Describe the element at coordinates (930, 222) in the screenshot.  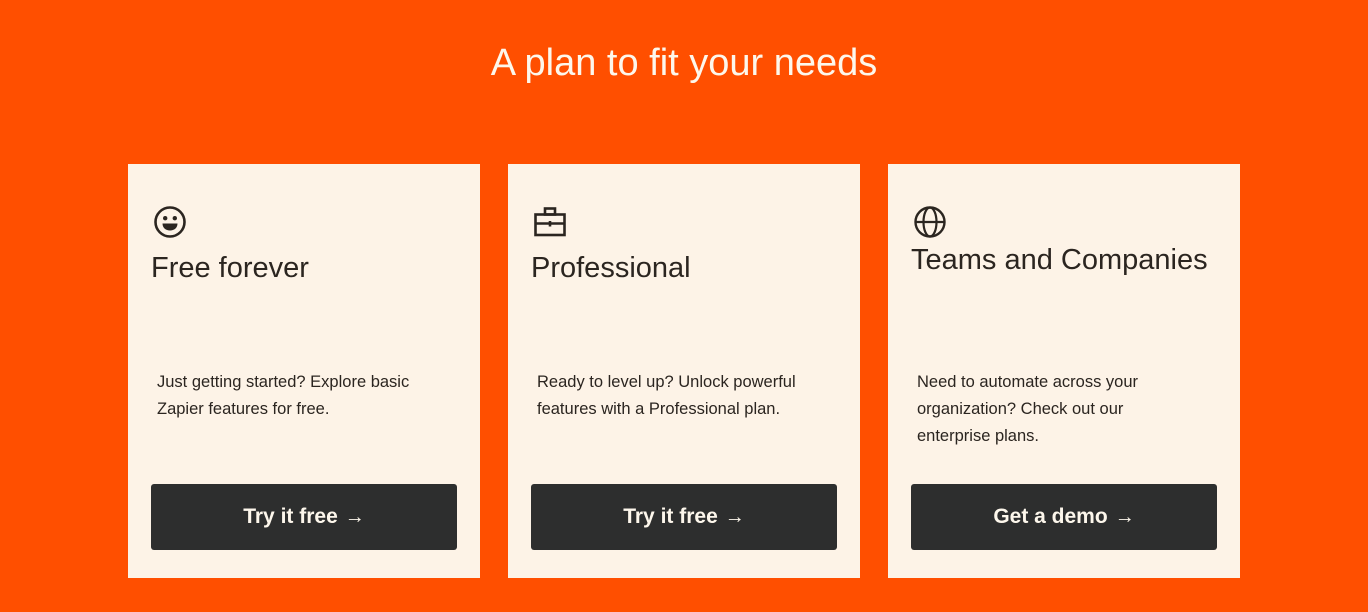
I see `globe-icon` at that location.